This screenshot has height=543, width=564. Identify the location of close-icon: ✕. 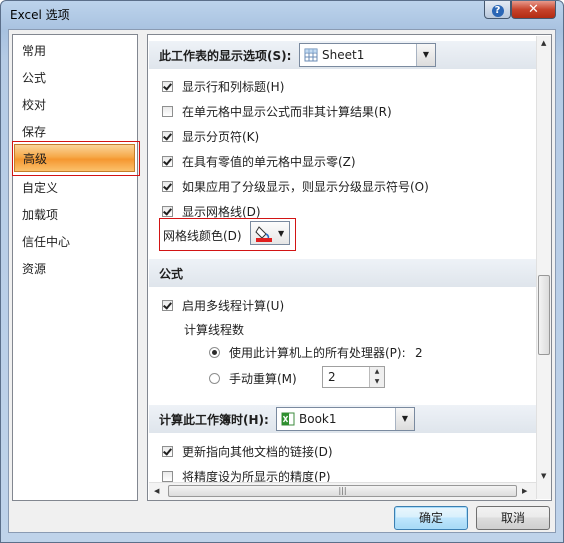
(533, 9).